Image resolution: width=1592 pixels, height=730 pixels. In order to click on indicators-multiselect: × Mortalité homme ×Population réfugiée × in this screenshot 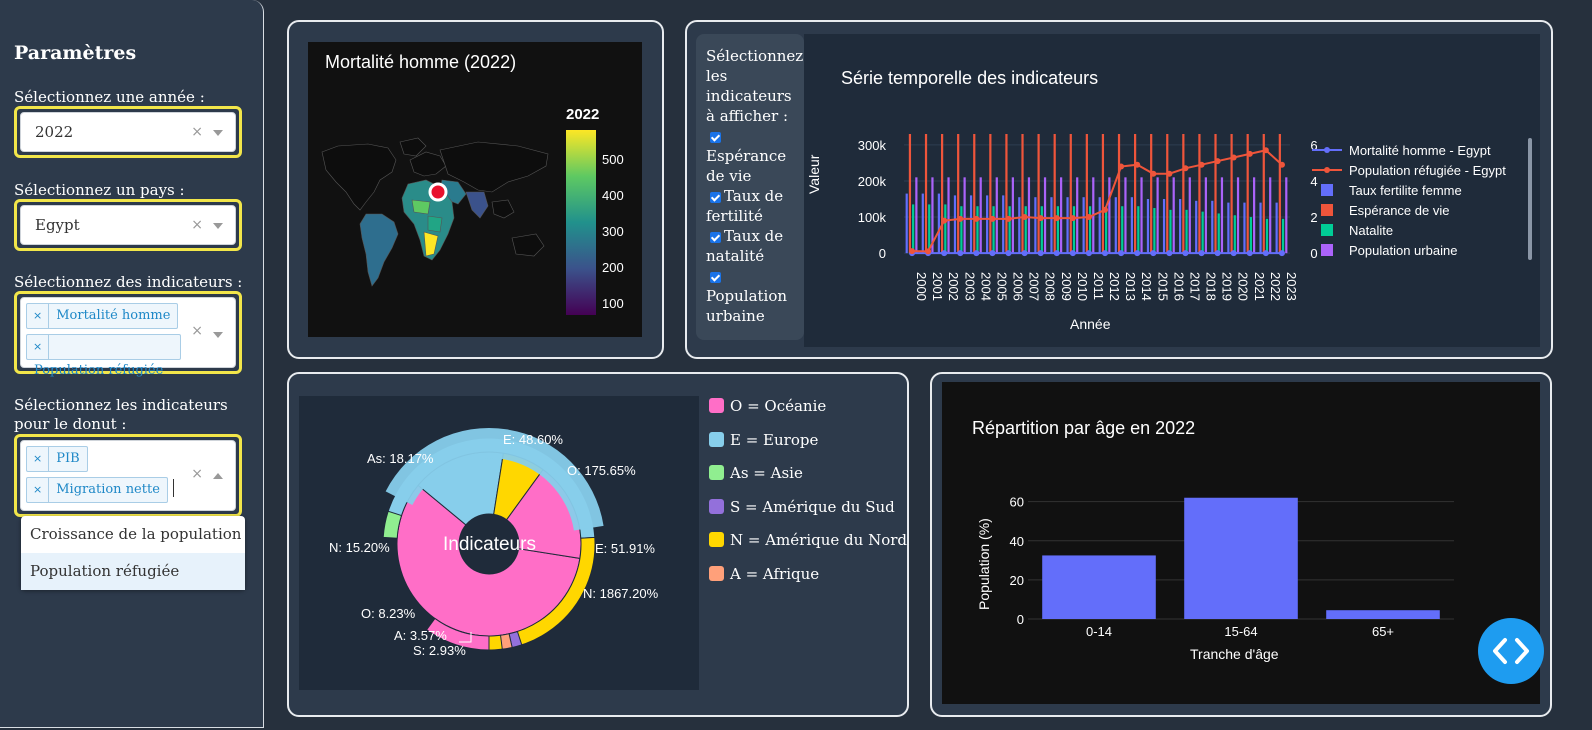, I will do `click(128, 334)`.